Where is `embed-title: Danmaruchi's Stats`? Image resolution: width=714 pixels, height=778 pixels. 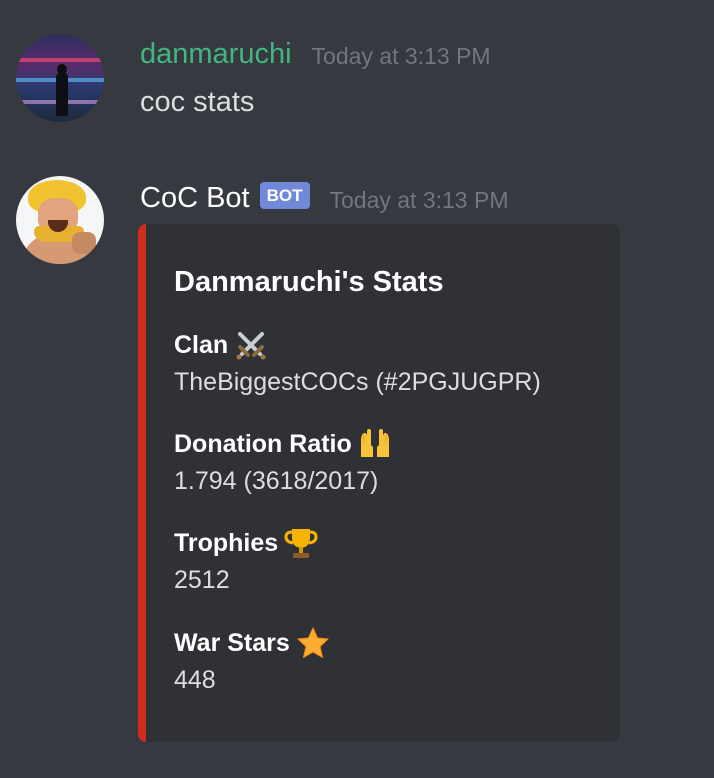 embed-title: Danmaruchi's Stats is located at coordinates (309, 282).